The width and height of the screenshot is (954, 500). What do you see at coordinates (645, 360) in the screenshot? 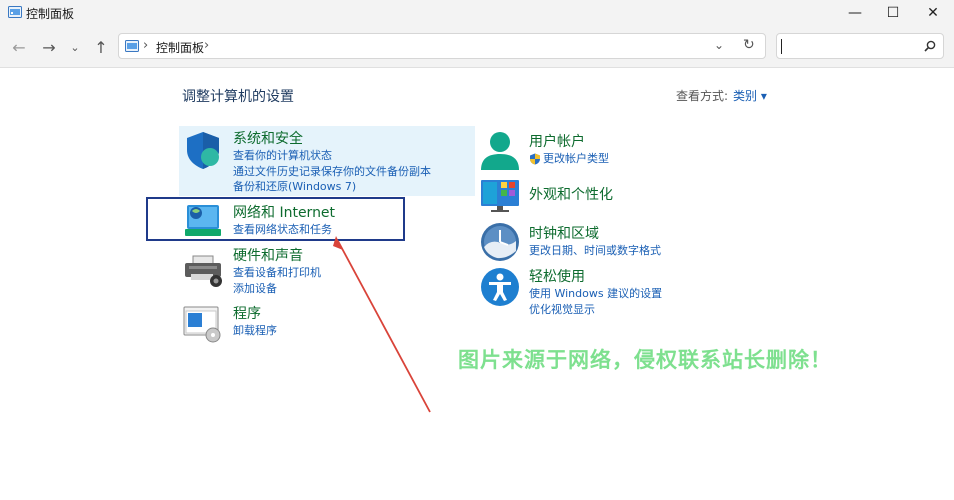
I see `watermark-text: 图片来源于网络，侵权联系站长删除！` at bounding box center [645, 360].